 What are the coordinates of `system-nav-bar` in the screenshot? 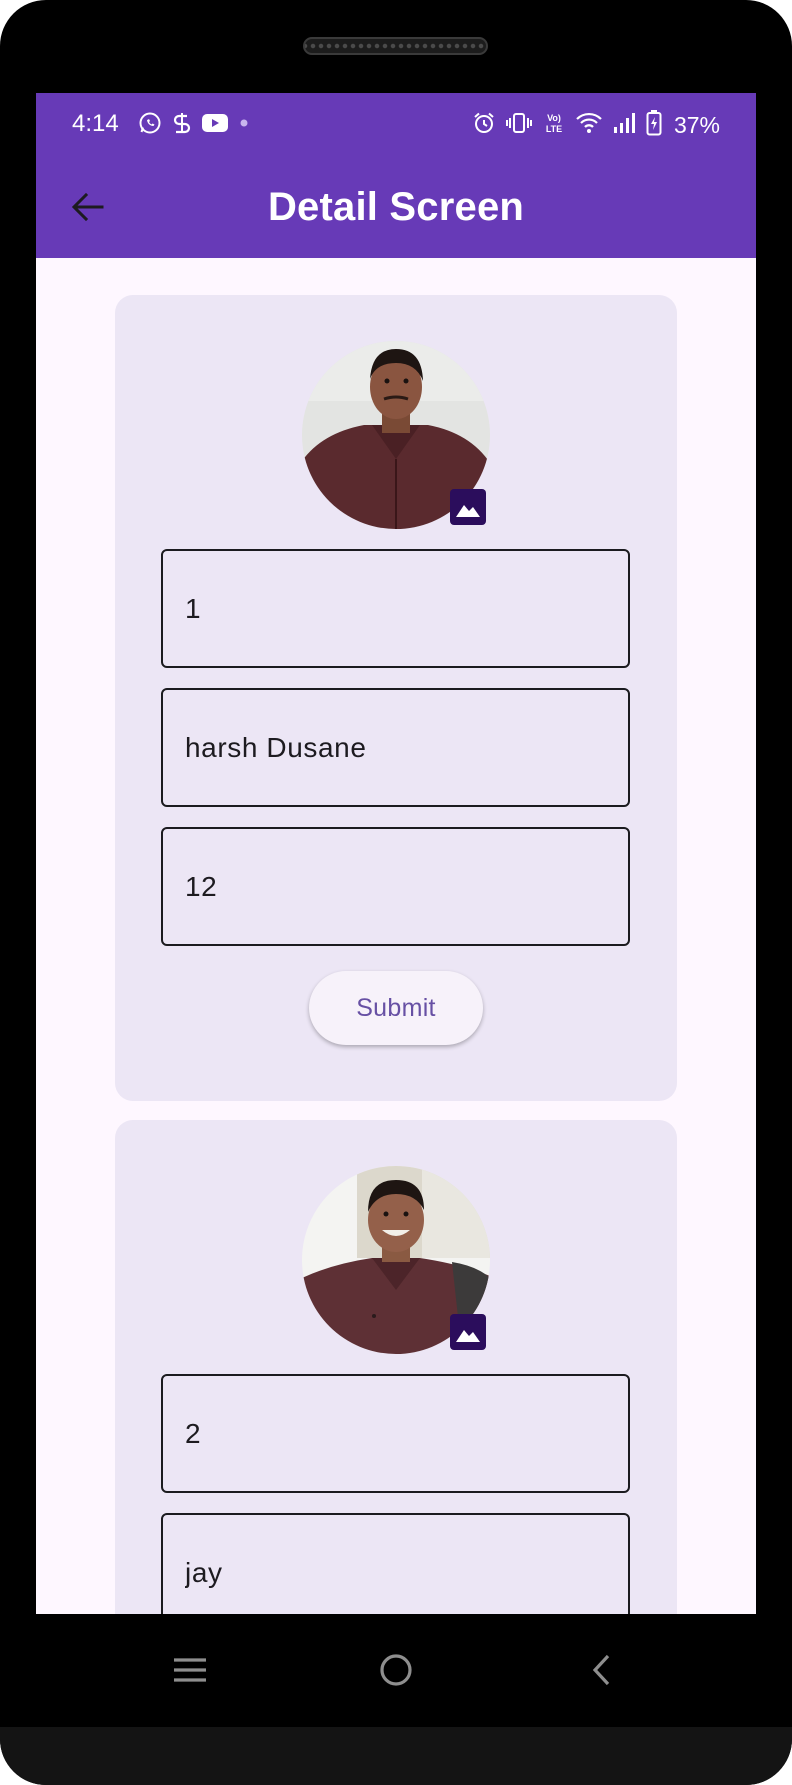 It's located at (396, 1670).